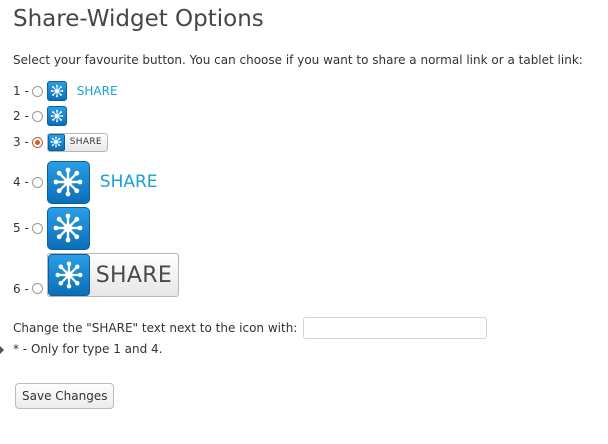 Image resolution: width=608 pixels, height=444 pixels. I want to click on save-changes-button: Save Changes, so click(65, 396).